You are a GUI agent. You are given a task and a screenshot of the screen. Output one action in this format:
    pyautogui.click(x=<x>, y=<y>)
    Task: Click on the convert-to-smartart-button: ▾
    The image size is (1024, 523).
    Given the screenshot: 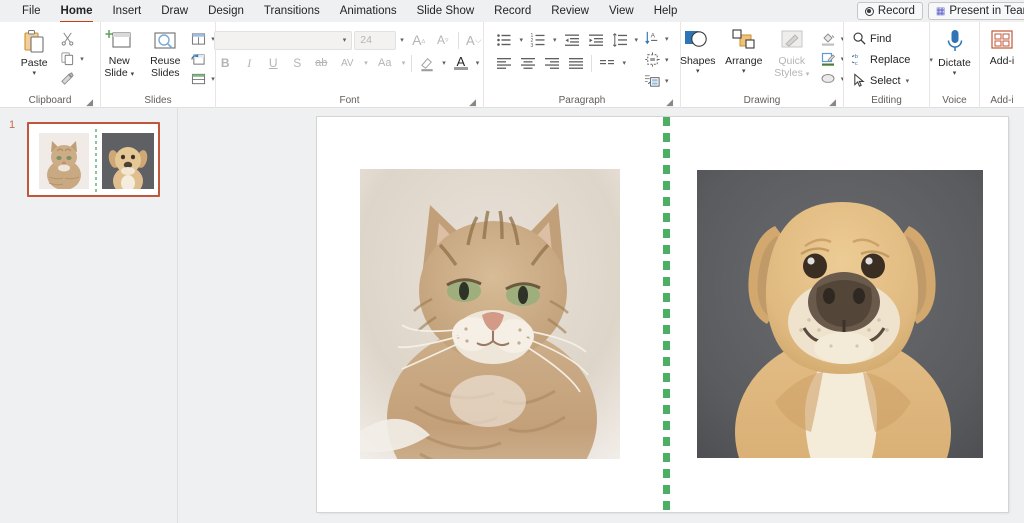 What is the action you would take?
    pyautogui.click(x=657, y=80)
    